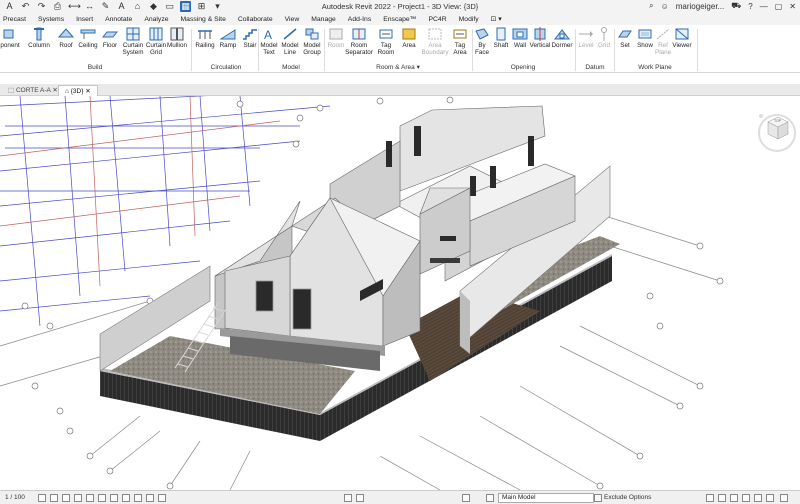 This screenshot has height=504, width=800. What do you see at coordinates (435, 44) in the screenshot?
I see `area-boundary-button: Area Boundary` at bounding box center [435, 44].